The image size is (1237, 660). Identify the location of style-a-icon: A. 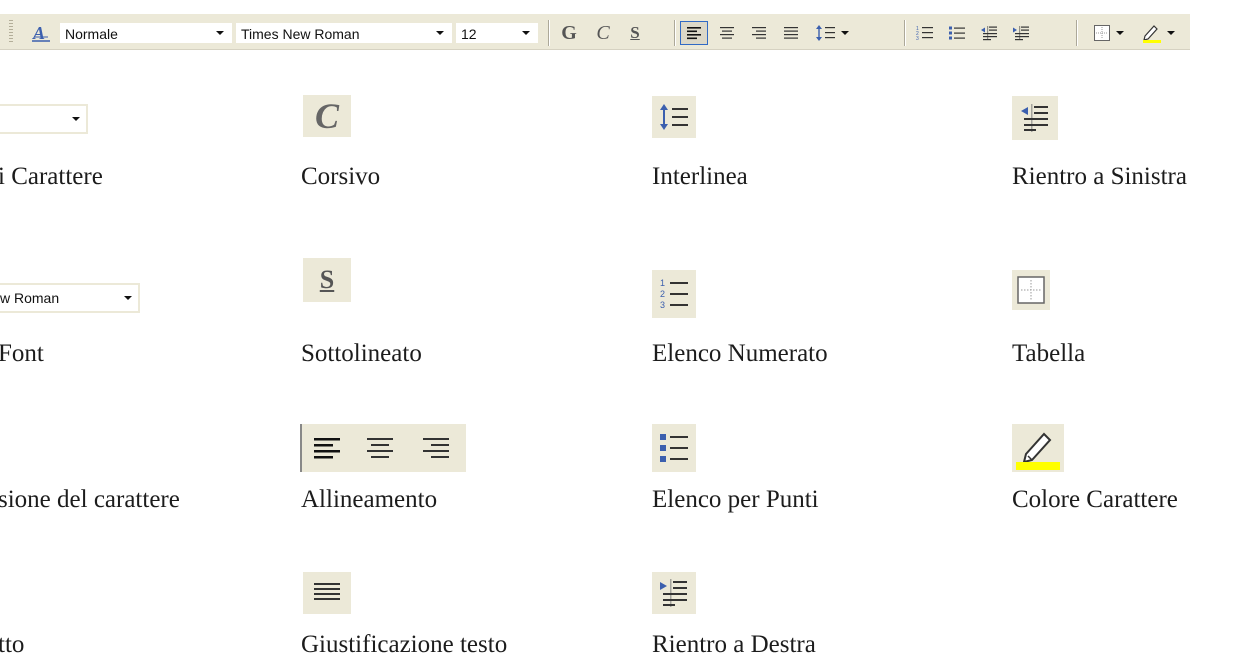
(41, 33).